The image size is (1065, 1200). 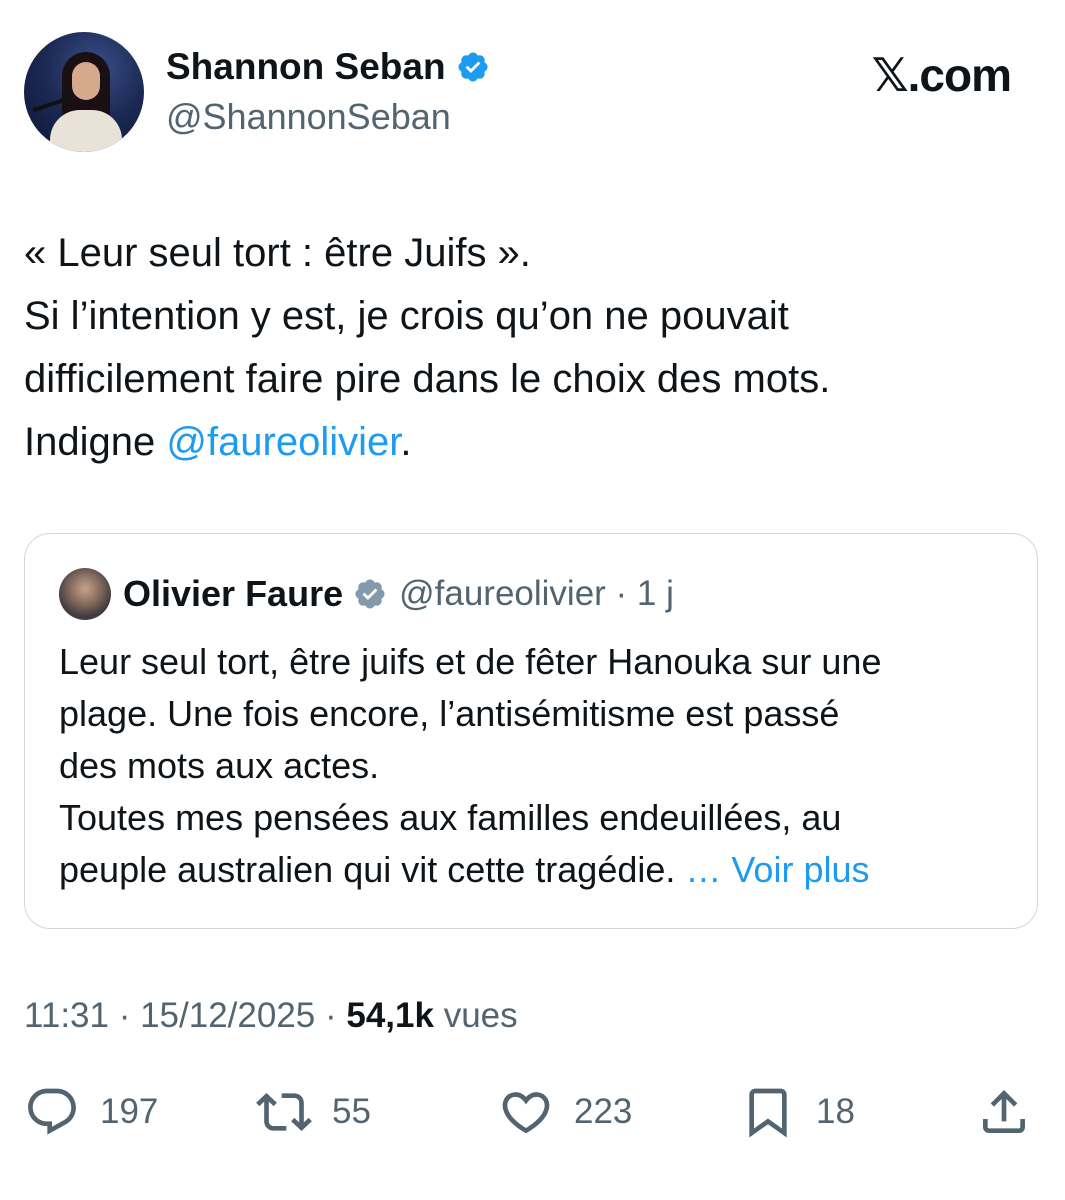 I want to click on avatar-face, so click(x=86, y=81).